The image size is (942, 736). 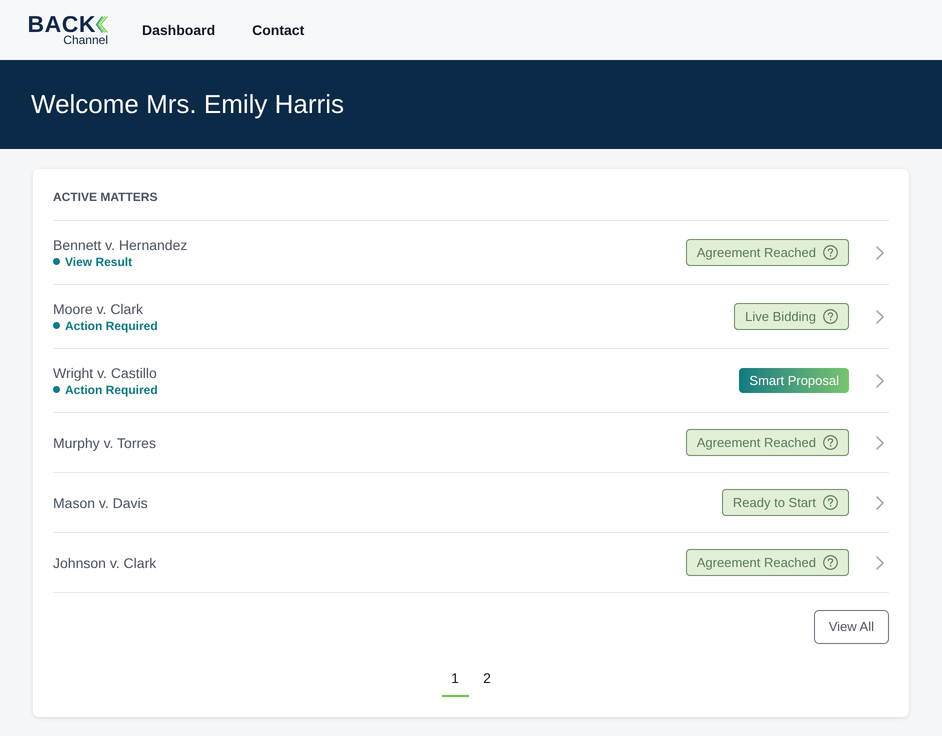 What do you see at coordinates (471, 563) in the screenshot?
I see `matter-row: Johnson v. Clark Agreement Reached` at bounding box center [471, 563].